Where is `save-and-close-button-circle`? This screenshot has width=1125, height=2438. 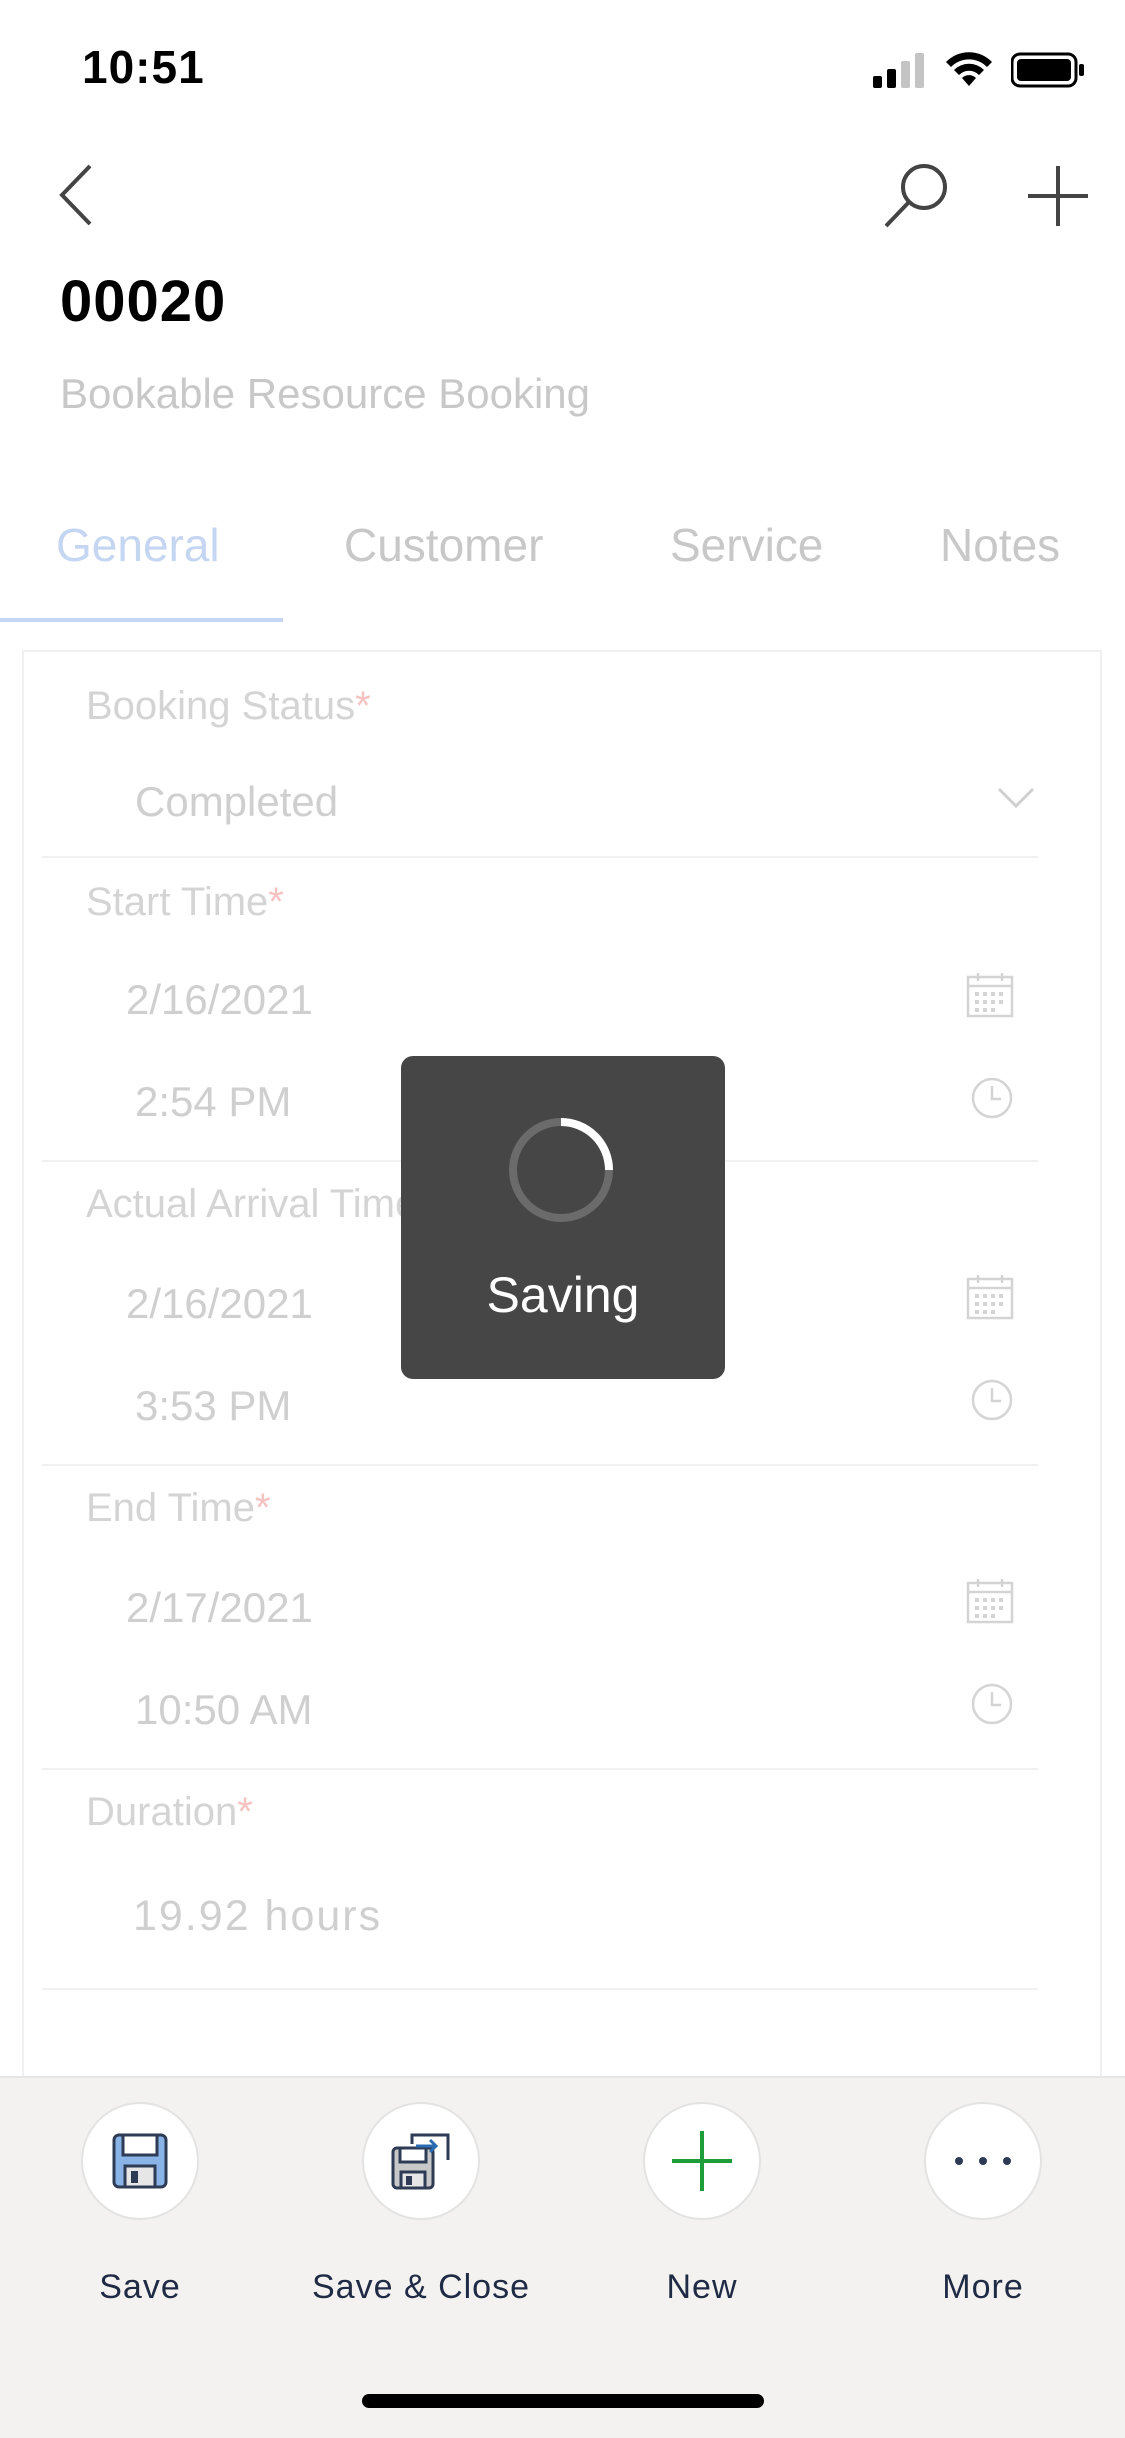 save-and-close-button-circle is located at coordinates (421, 2161).